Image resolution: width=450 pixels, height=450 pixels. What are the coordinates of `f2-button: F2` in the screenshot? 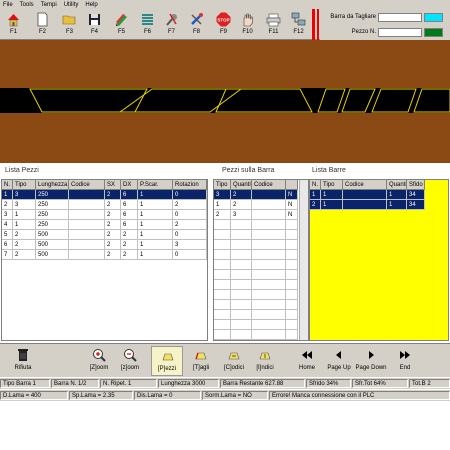 It's located at (42, 25).